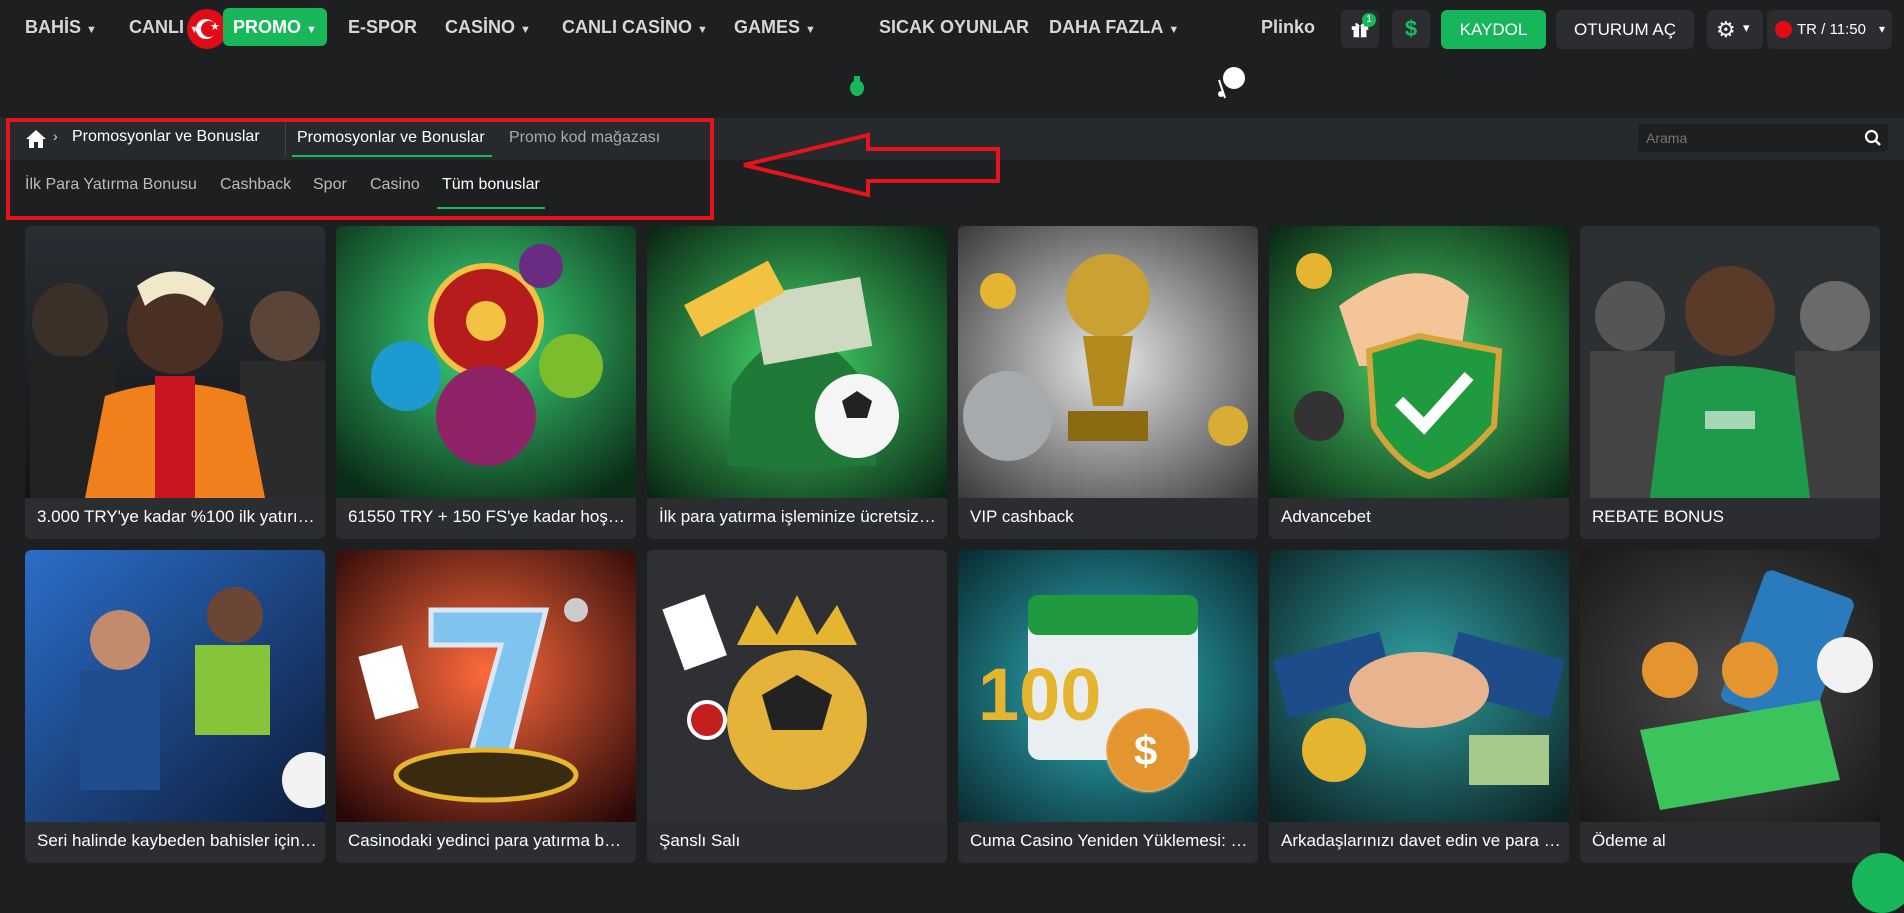 This screenshot has height=913, width=1904. Describe the element at coordinates (1231, 83) in the screenshot. I see `plinko-icon` at that location.